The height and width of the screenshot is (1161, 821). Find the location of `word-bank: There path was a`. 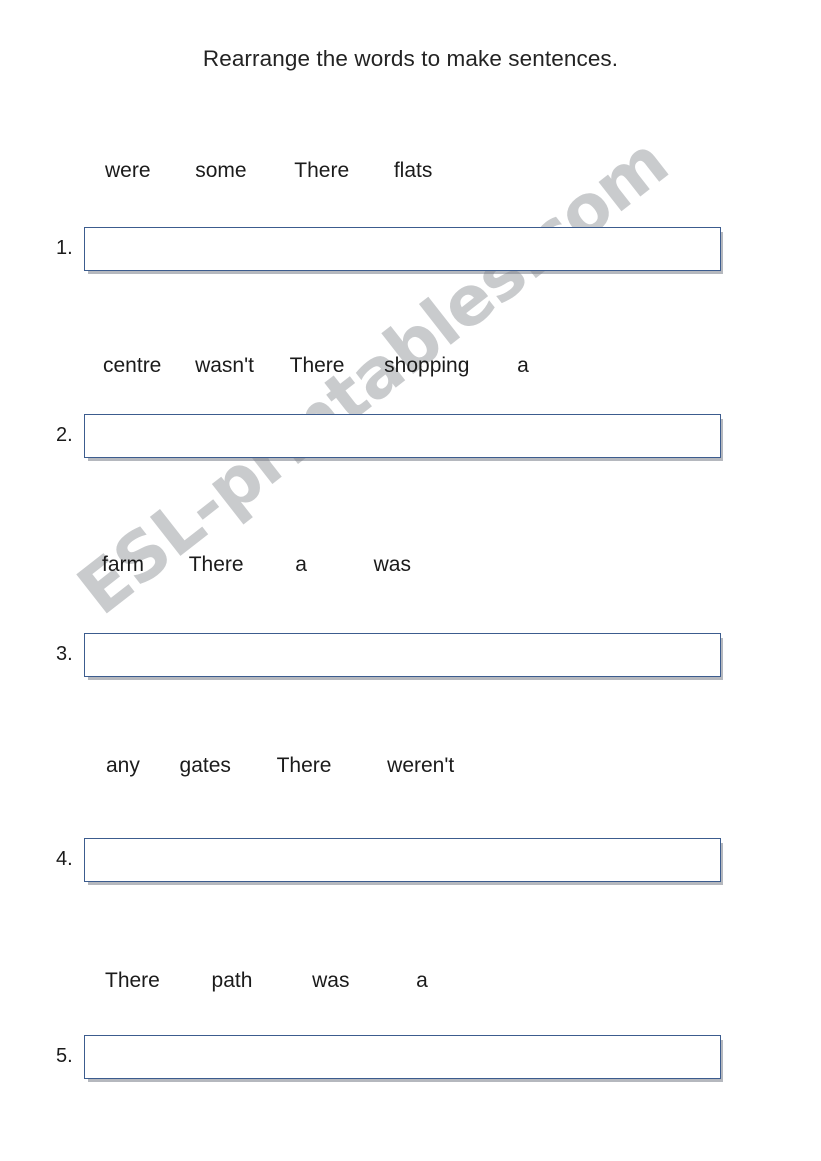

word-bank: There path was a is located at coordinates (266, 980).